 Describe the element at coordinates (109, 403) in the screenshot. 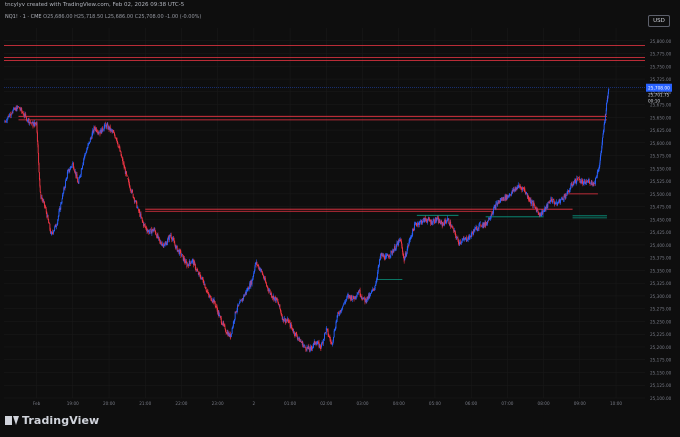

I see `x-tick-label: 20:00` at that location.